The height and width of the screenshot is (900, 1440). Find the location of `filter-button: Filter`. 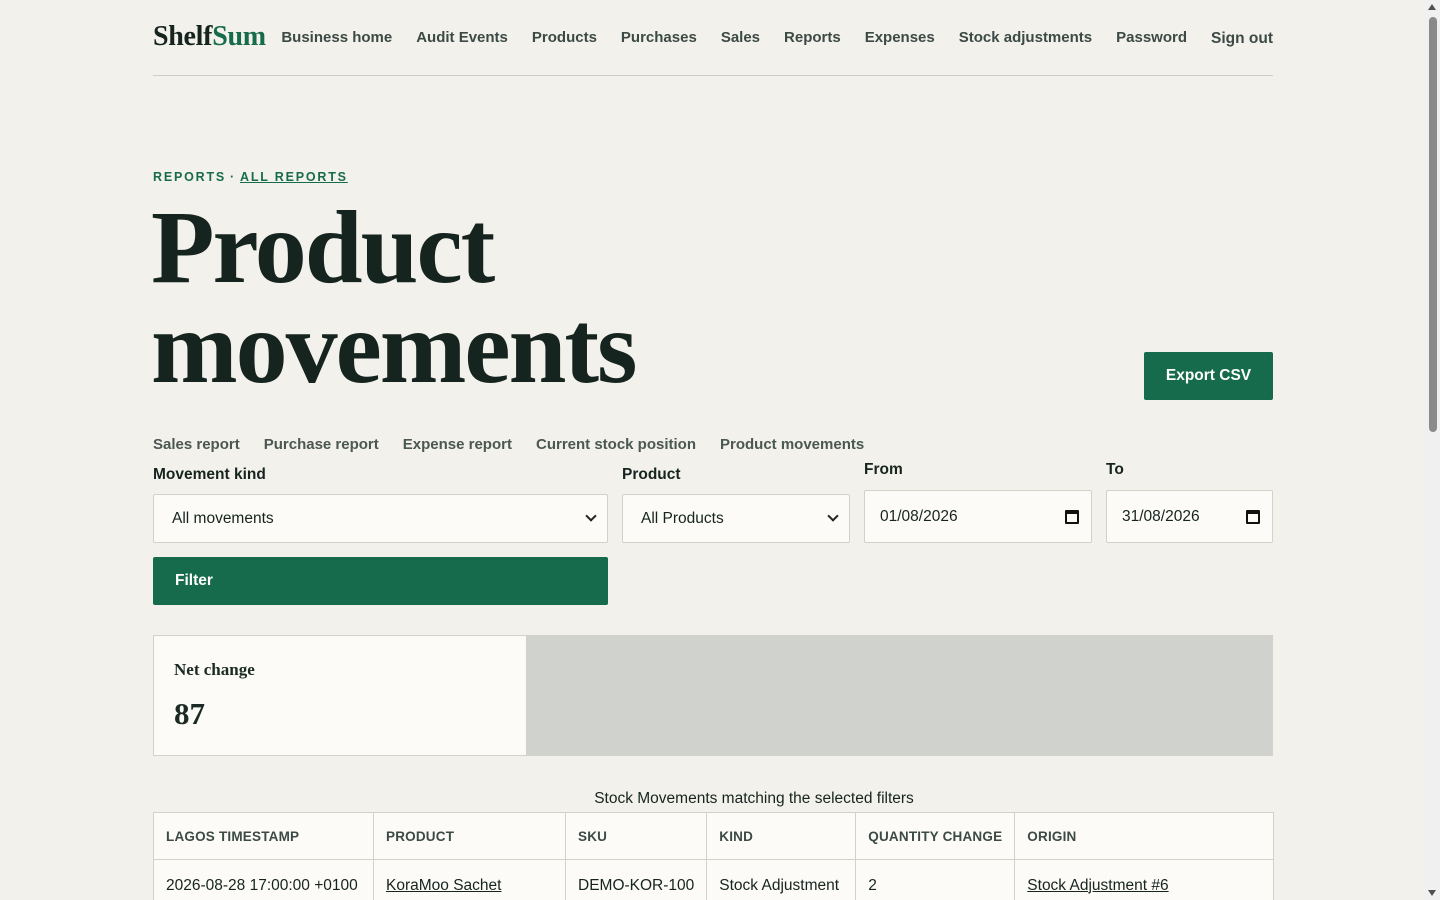

filter-button: Filter is located at coordinates (380, 581).